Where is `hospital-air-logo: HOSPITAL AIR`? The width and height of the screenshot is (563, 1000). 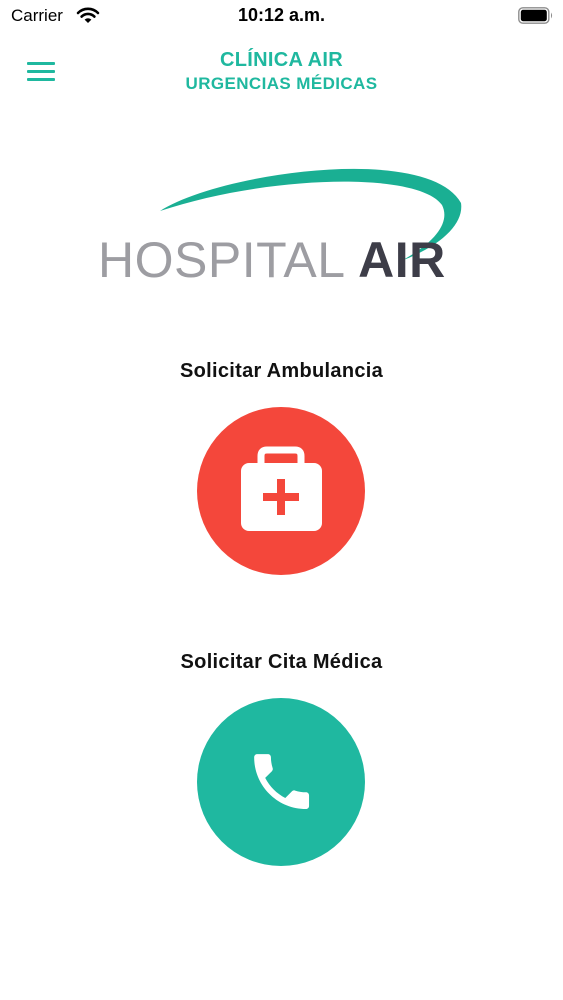 hospital-air-logo: HOSPITAL AIR is located at coordinates (281, 224).